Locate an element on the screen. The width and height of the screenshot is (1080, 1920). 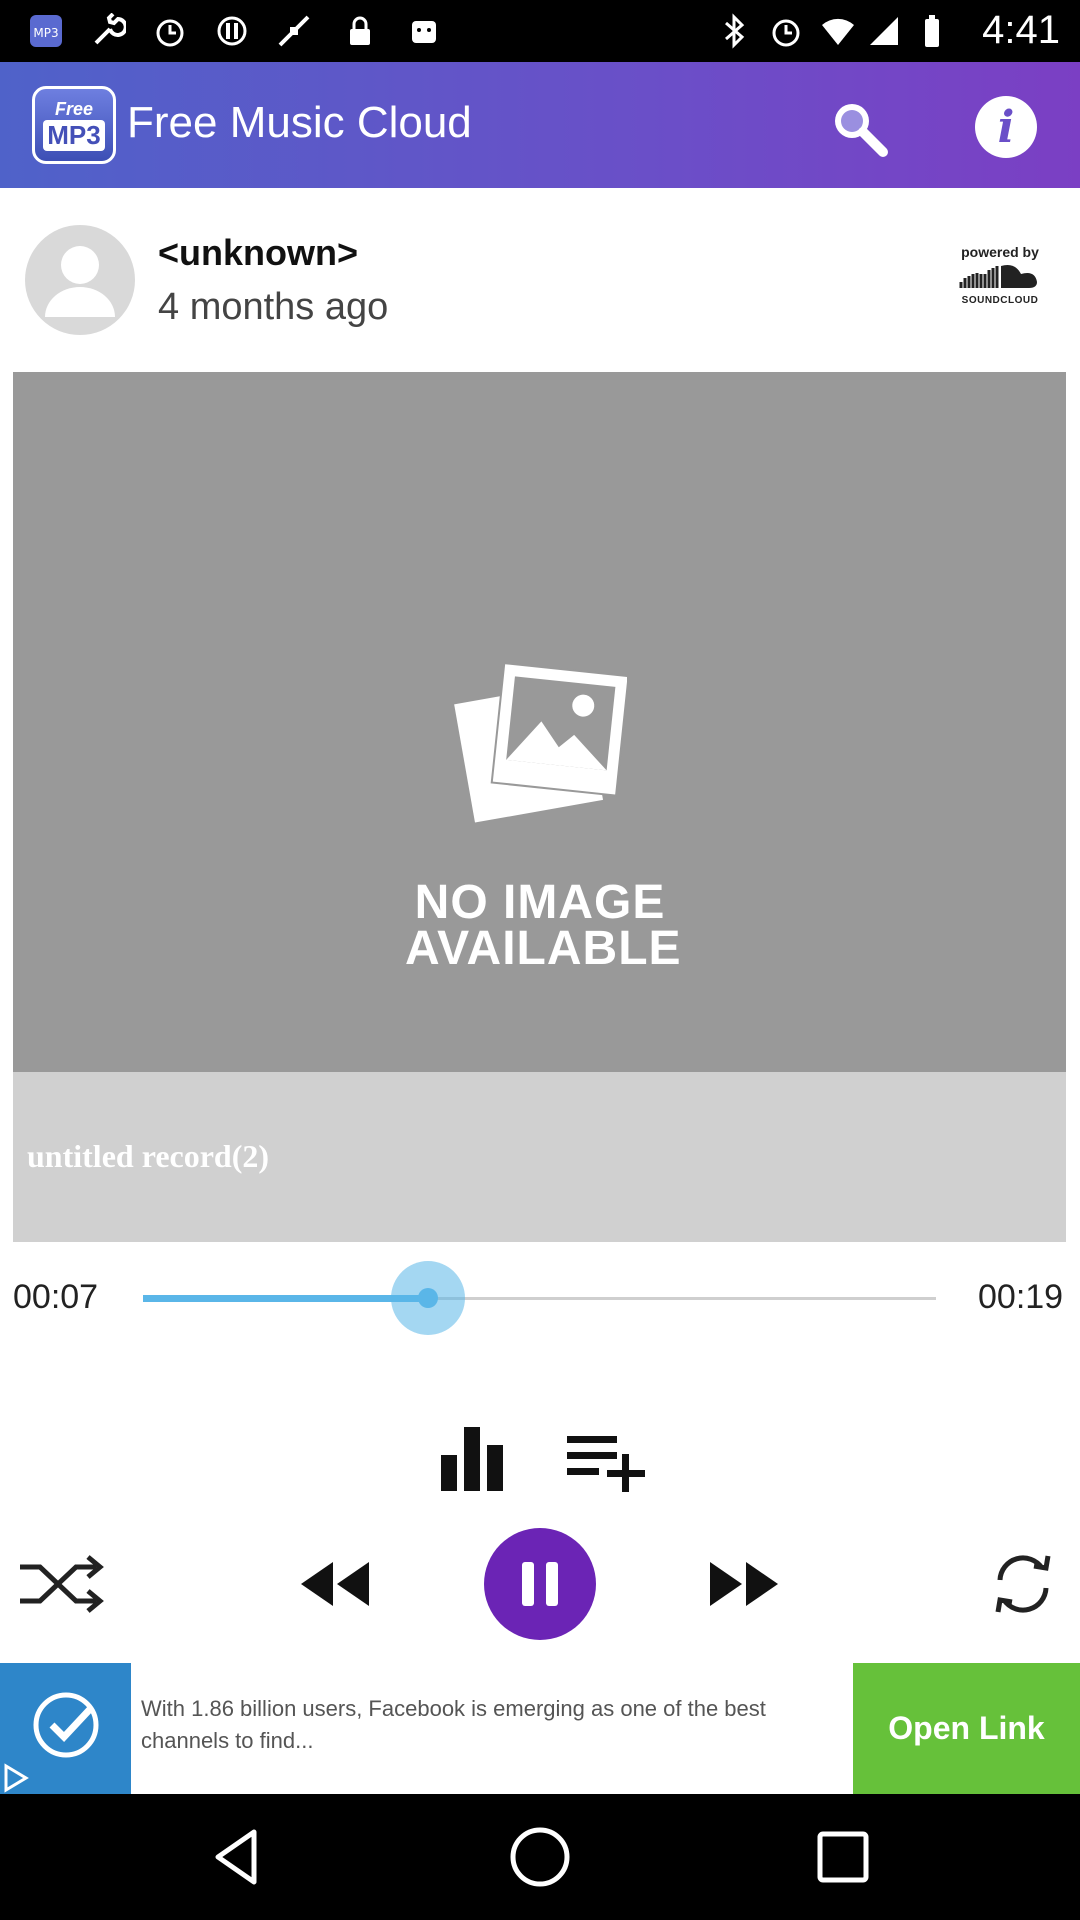
track-title: untitled record(2) is located at coordinates (148, 1156).